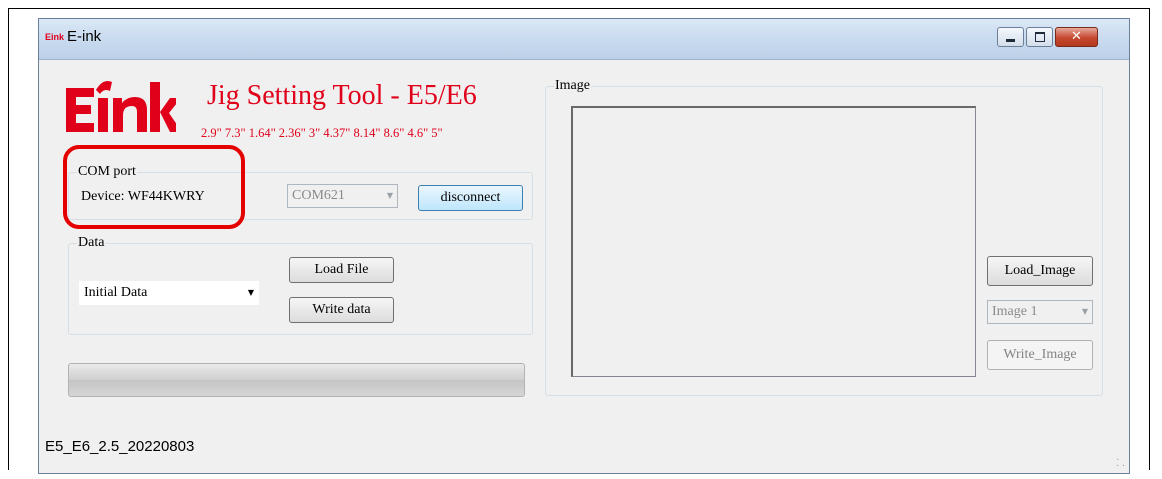 This screenshot has width=1162, height=479. I want to click on image-select-value: Image 1, so click(1015, 311).